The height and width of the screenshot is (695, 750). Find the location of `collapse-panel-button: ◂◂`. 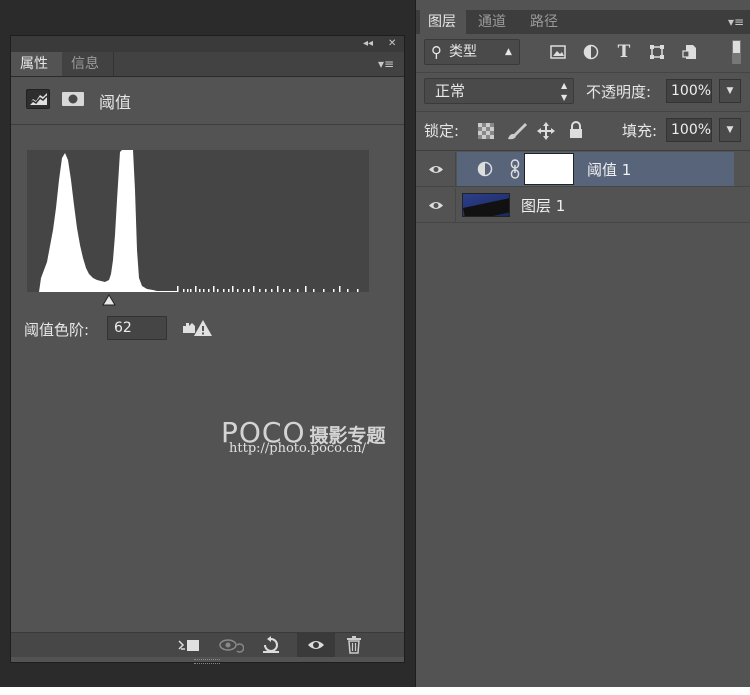

collapse-panel-button: ◂◂ is located at coordinates (368, 44).